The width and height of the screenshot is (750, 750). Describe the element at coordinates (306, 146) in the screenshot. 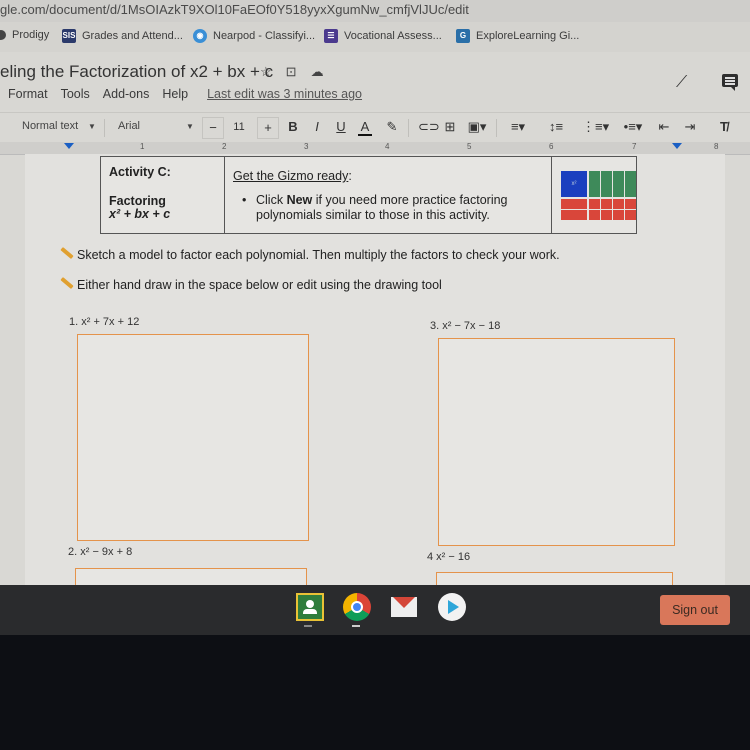

I see `ruler-number: 3` at that location.